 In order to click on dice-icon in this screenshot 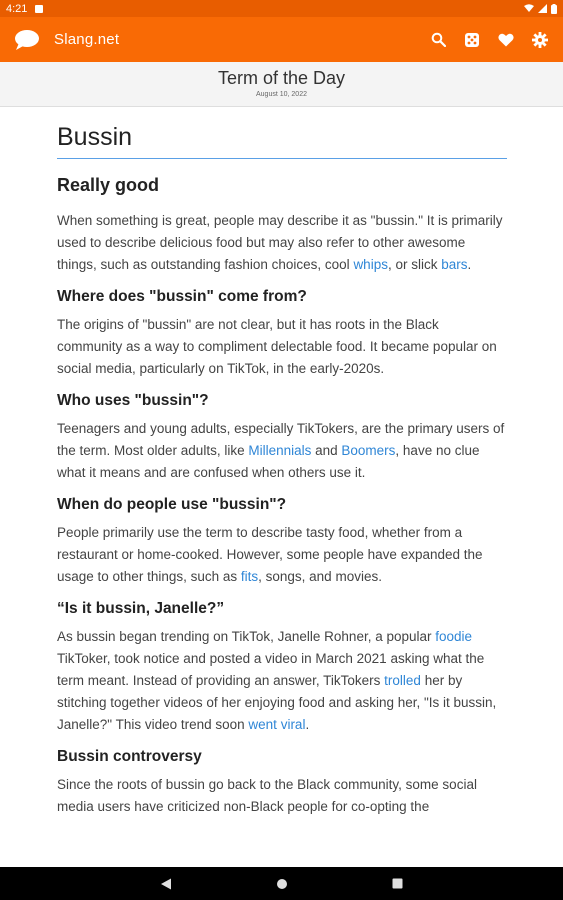, I will do `click(472, 40)`.